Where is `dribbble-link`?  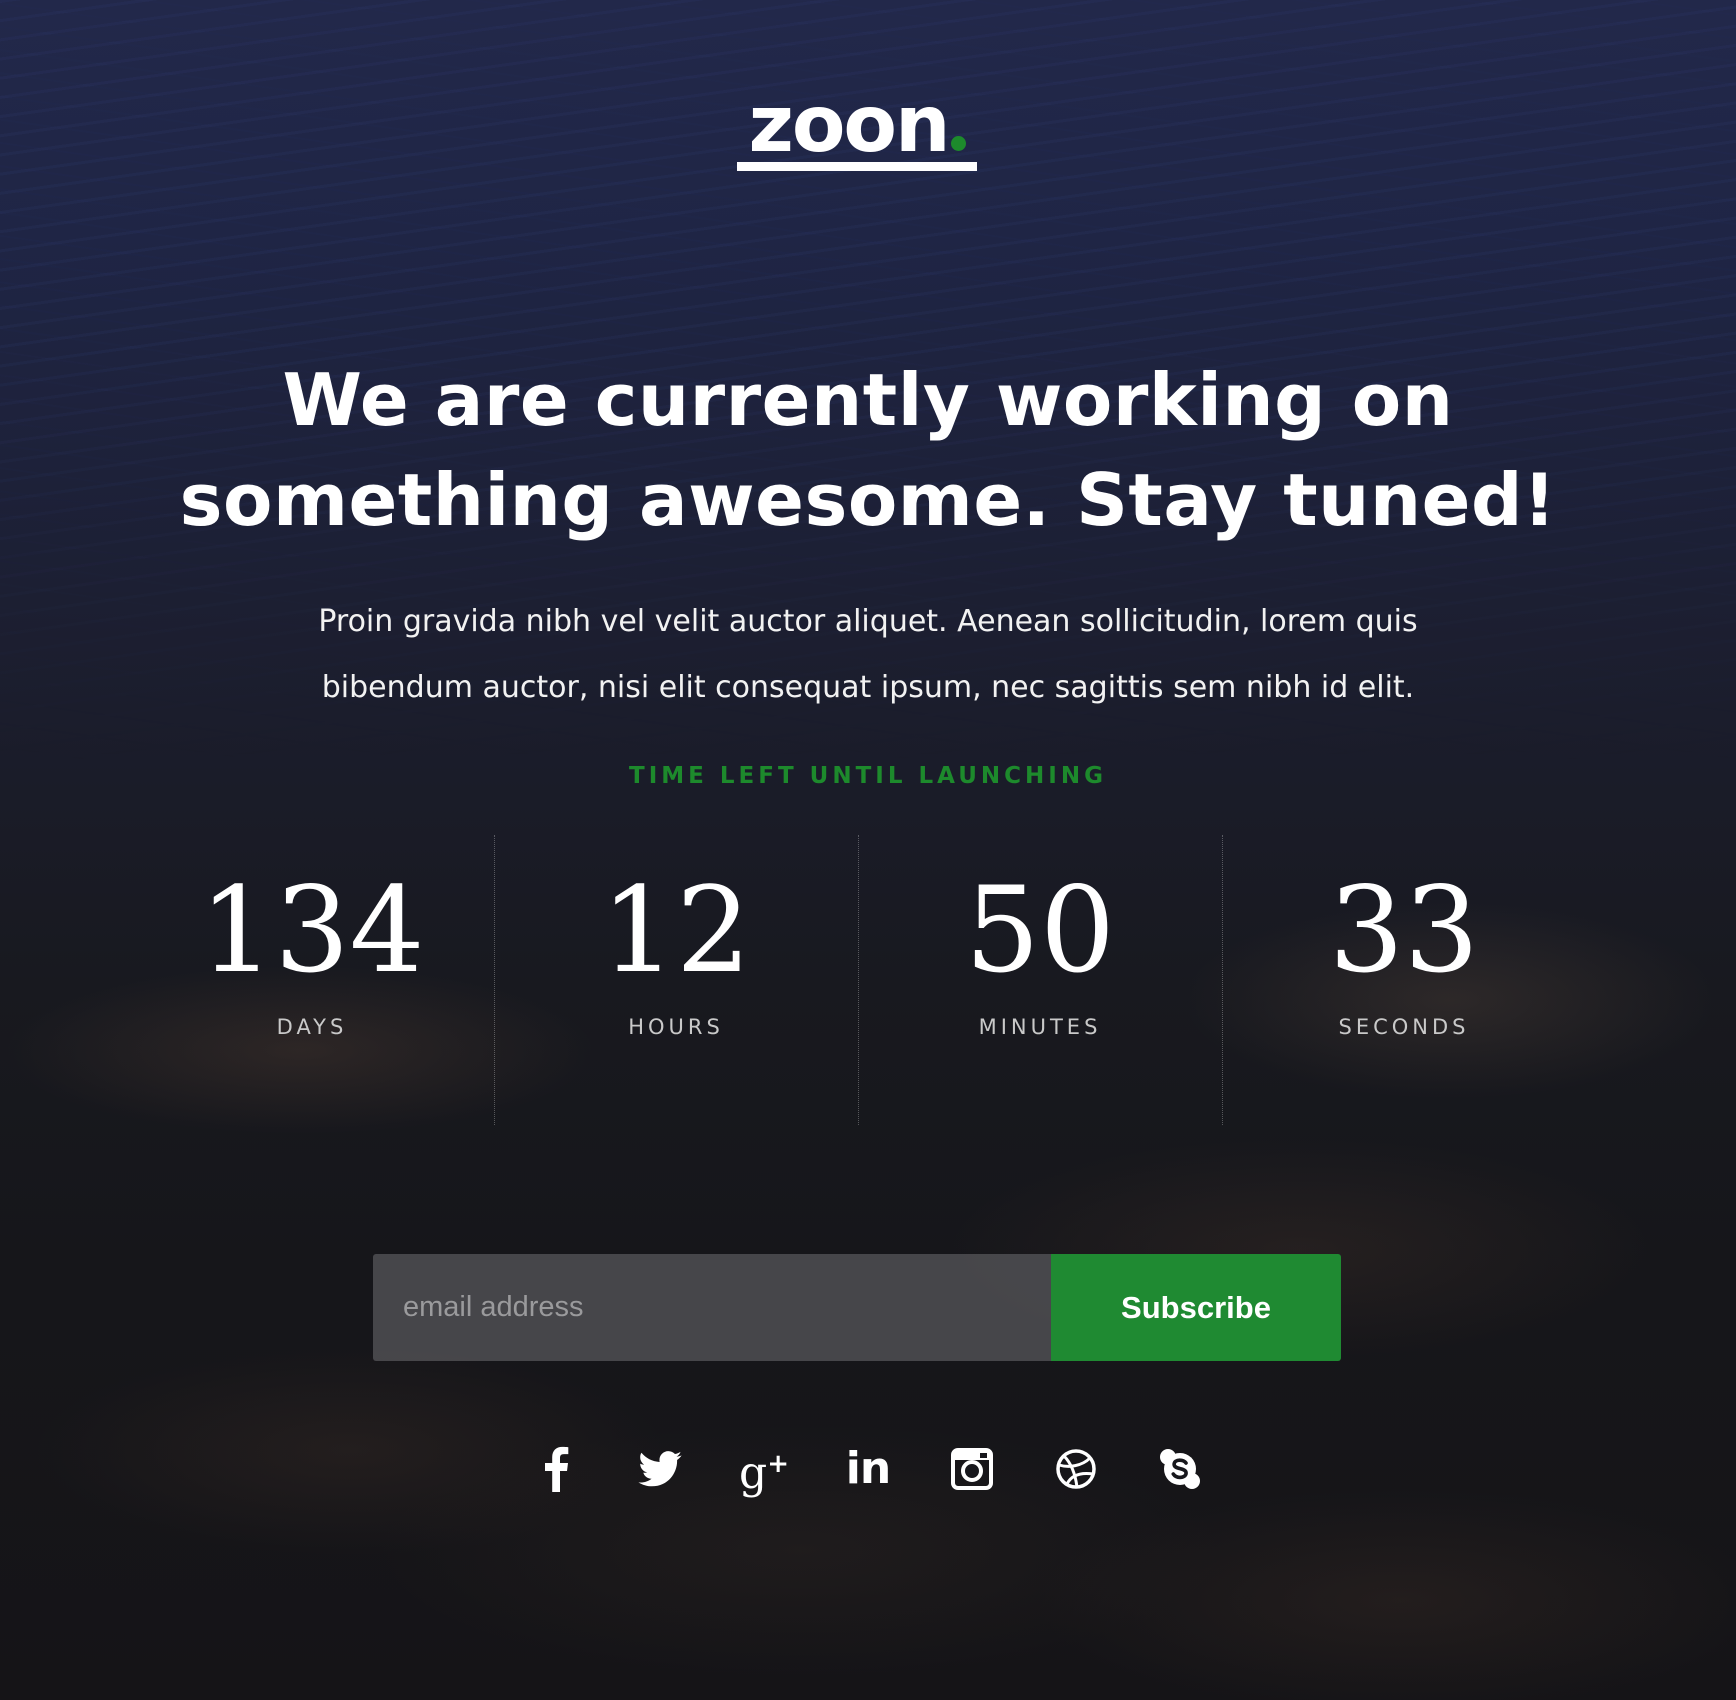 dribbble-link is located at coordinates (1076, 1469).